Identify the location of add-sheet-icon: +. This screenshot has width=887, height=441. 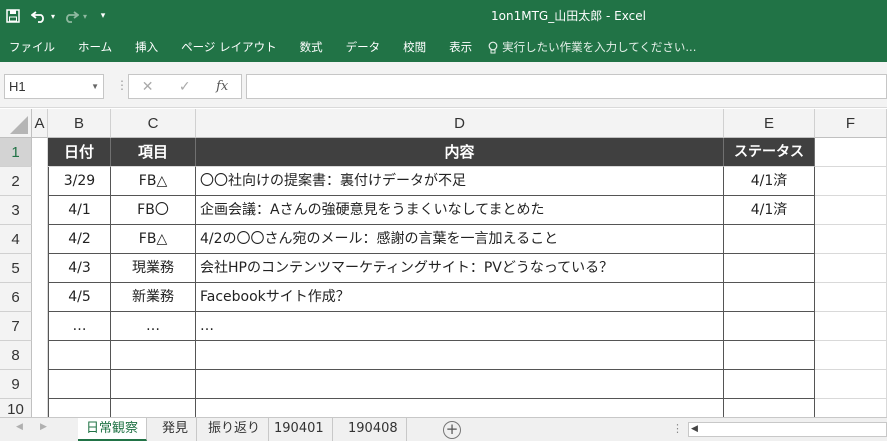
(452, 430).